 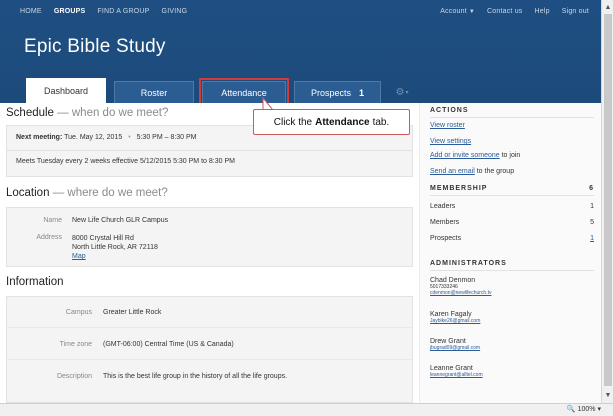 What do you see at coordinates (542, 11) in the screenshot?
I see `help-link: Help` at bounding box center [542, 11].